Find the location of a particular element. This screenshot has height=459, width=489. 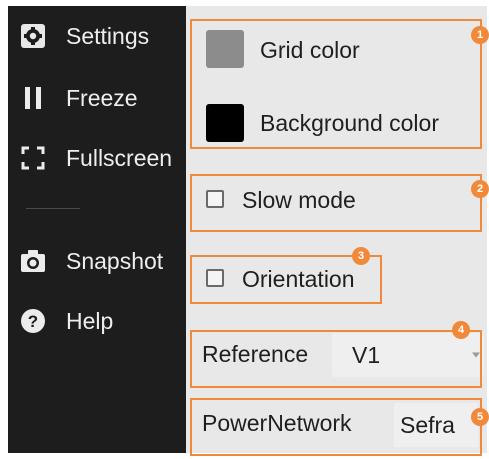

sidebar-item-help: ? Help is located at coordinates (102, 321).